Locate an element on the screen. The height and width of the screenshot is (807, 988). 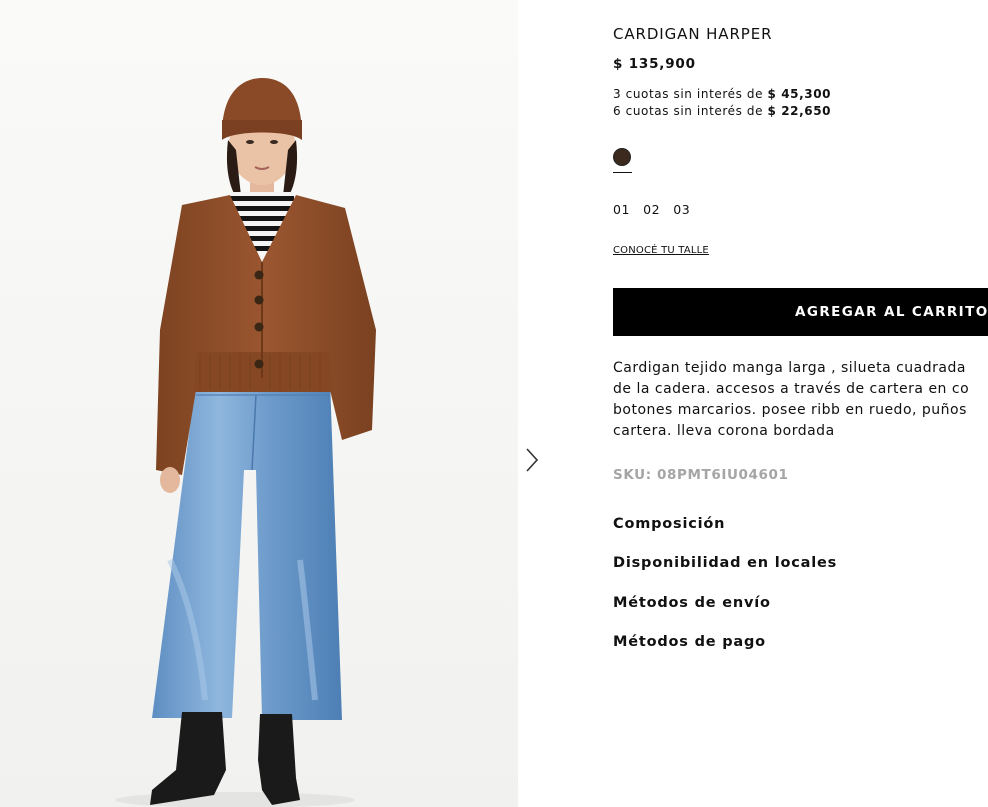
accordion-composicion: Composición is located at coordinates (669, 524).